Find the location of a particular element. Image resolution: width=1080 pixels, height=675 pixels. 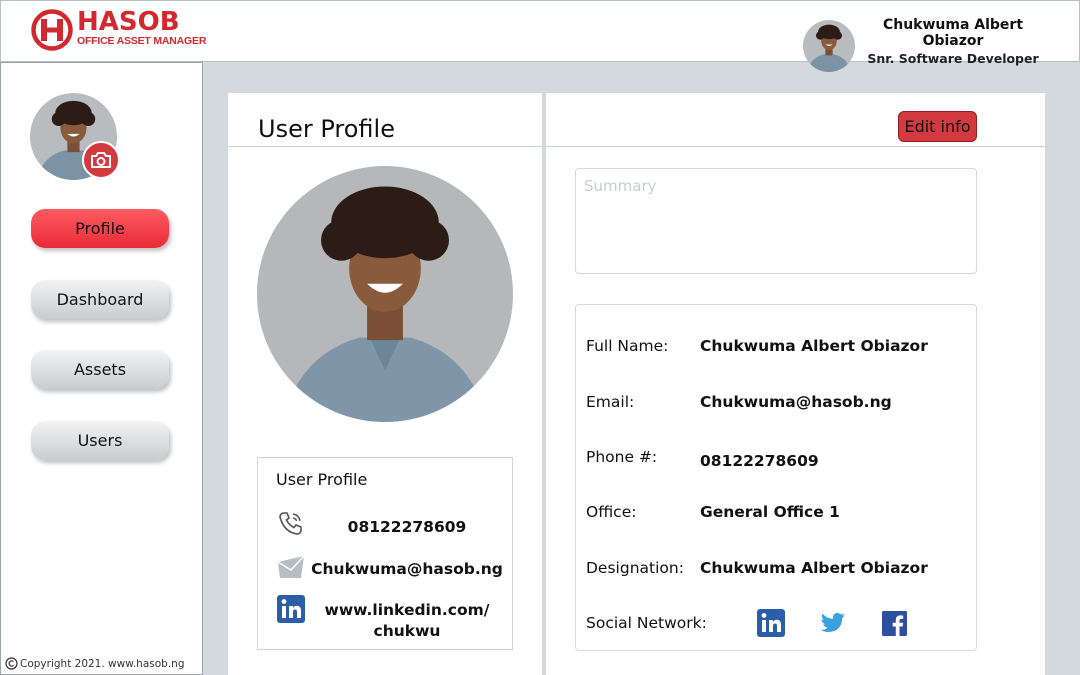

brand-tagline: OFFICE ASSET MANAGER is located at coordinates (142, 41).